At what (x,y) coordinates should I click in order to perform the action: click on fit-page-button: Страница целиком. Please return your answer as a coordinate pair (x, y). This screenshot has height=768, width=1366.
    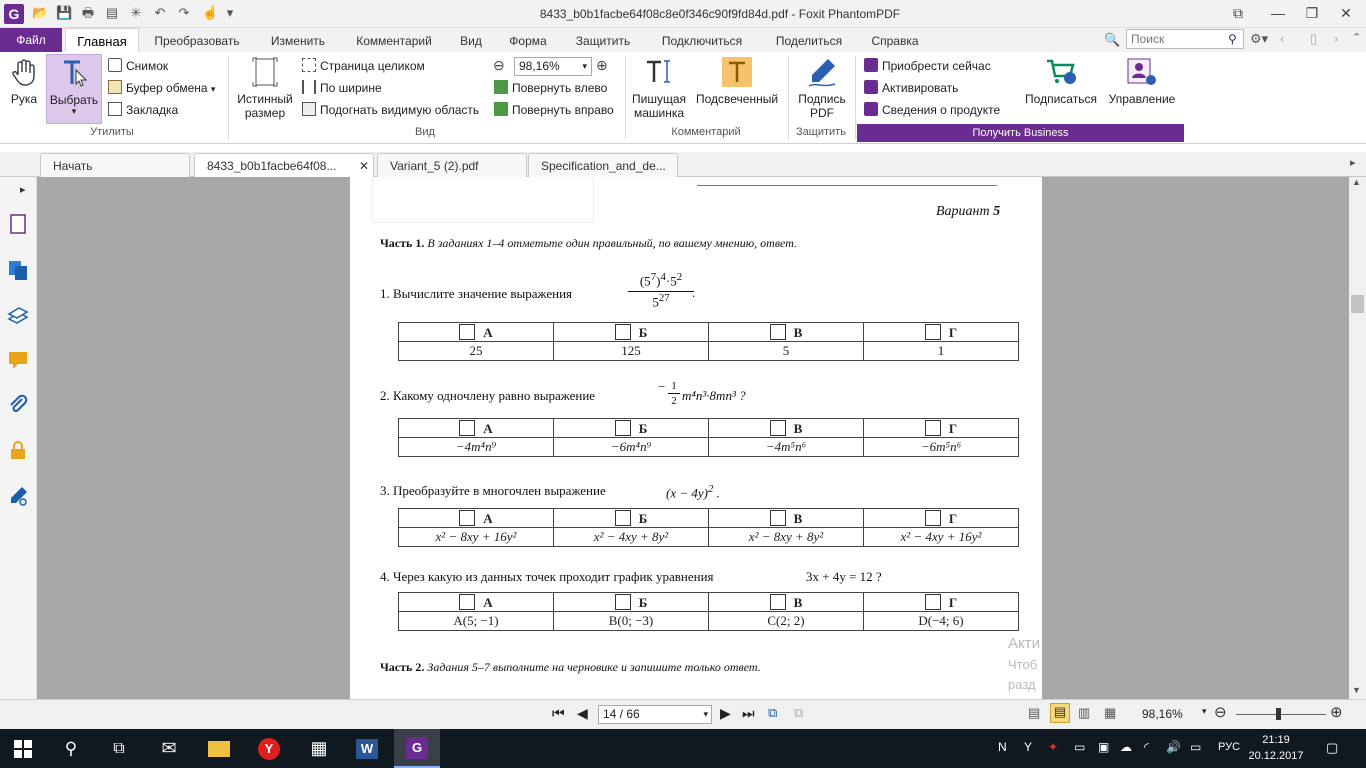
    Looking at the image, I should click on (363, 66).